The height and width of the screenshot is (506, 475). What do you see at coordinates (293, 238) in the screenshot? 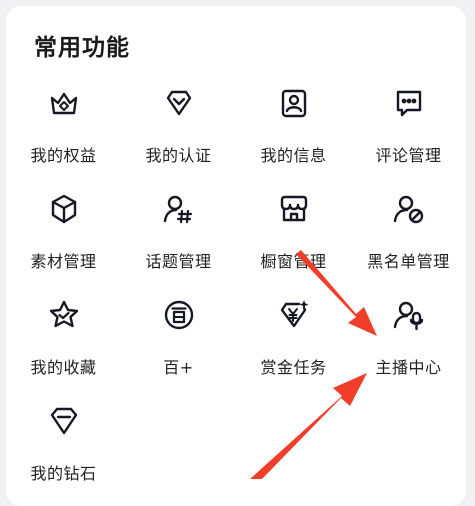
I see `grid-item-showcase-management: 橱窗管理` at bounding box center [293, 238].